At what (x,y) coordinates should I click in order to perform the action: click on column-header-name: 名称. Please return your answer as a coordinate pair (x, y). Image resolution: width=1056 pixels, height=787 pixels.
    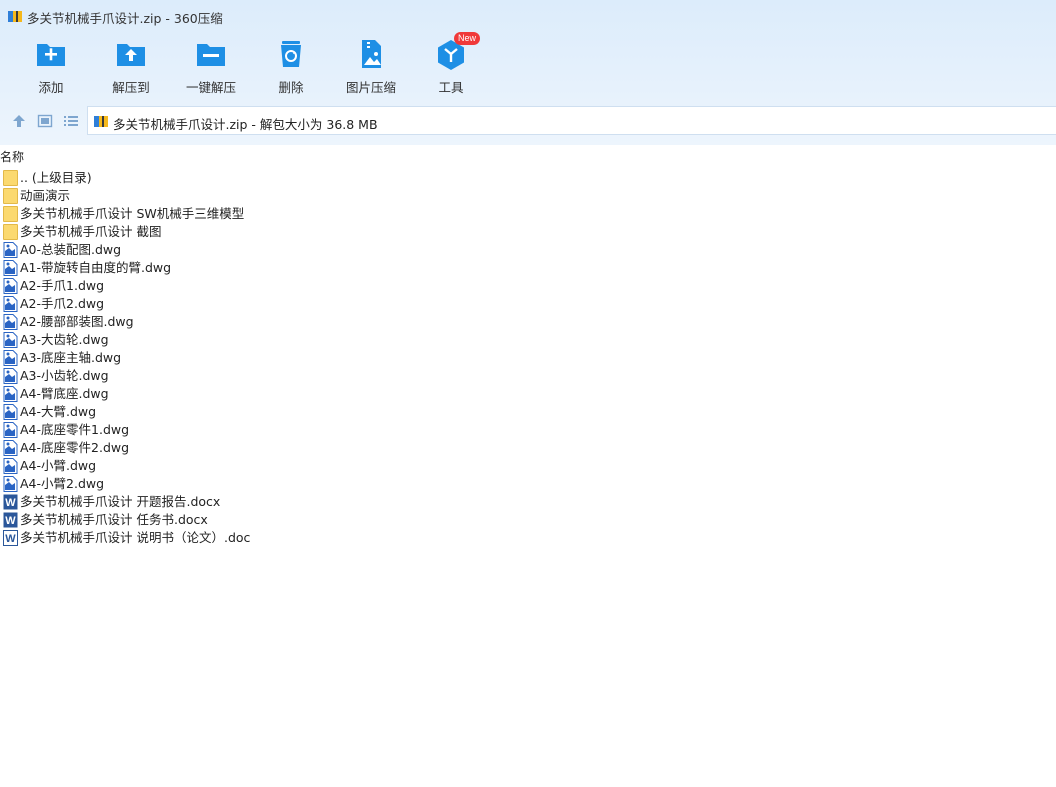
    Looking at the image, I should click on (528, 157).